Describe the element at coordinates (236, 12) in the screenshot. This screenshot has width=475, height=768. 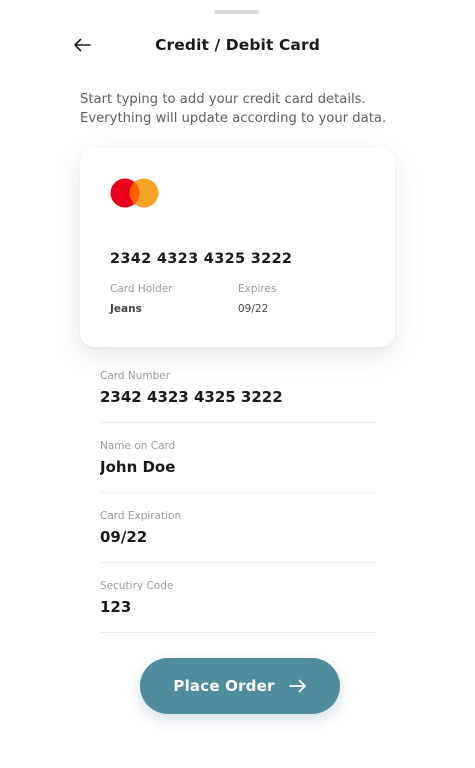
I see `drag-handle` at that location.